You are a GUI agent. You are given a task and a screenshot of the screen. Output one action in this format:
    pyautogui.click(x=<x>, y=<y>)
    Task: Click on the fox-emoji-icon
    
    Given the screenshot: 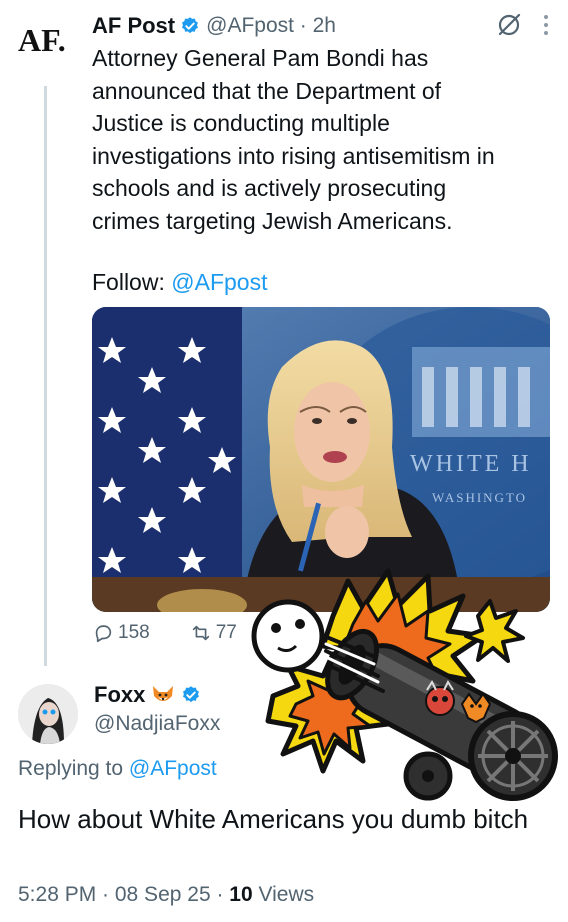 What is the action you would take?
    pyautogui.click(x=163, y=693)
    